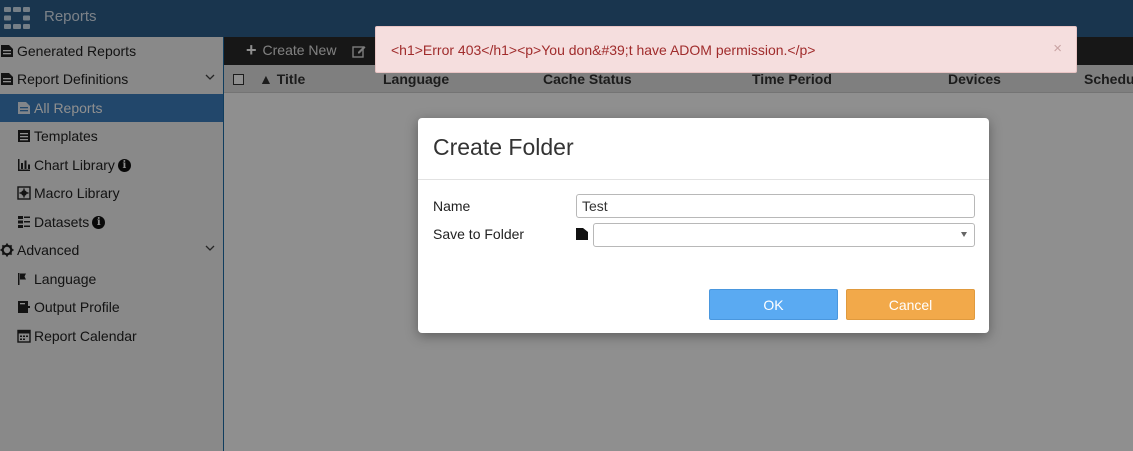 Image resolution: width=1133 pixels, height=451 pixels. Describe the element at coordinates (703, 179) in the screenshot. I see `dialog-divider` at that location.